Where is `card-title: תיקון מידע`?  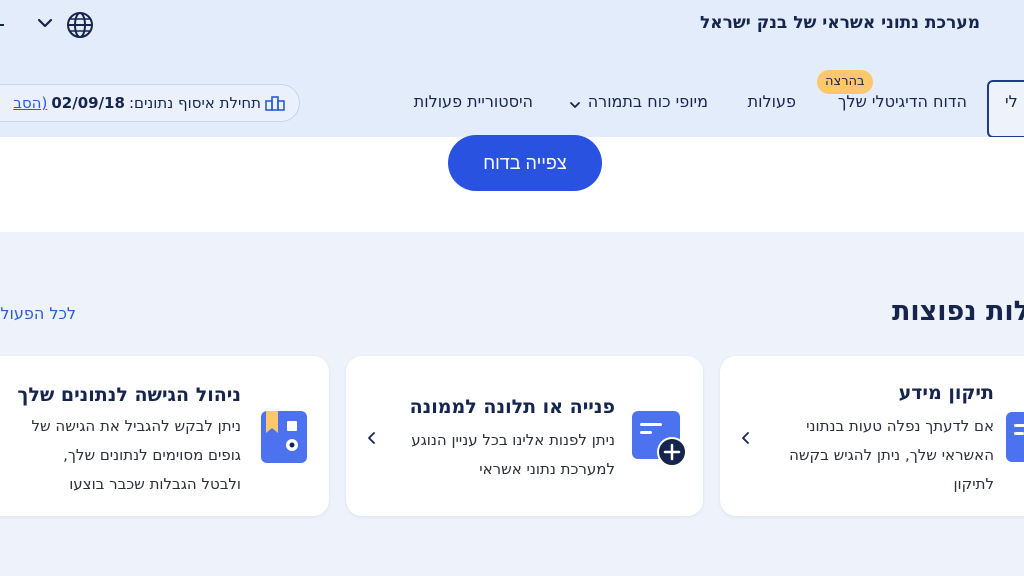
card-title: תיקון מידע is located at coordinates (946, 393).